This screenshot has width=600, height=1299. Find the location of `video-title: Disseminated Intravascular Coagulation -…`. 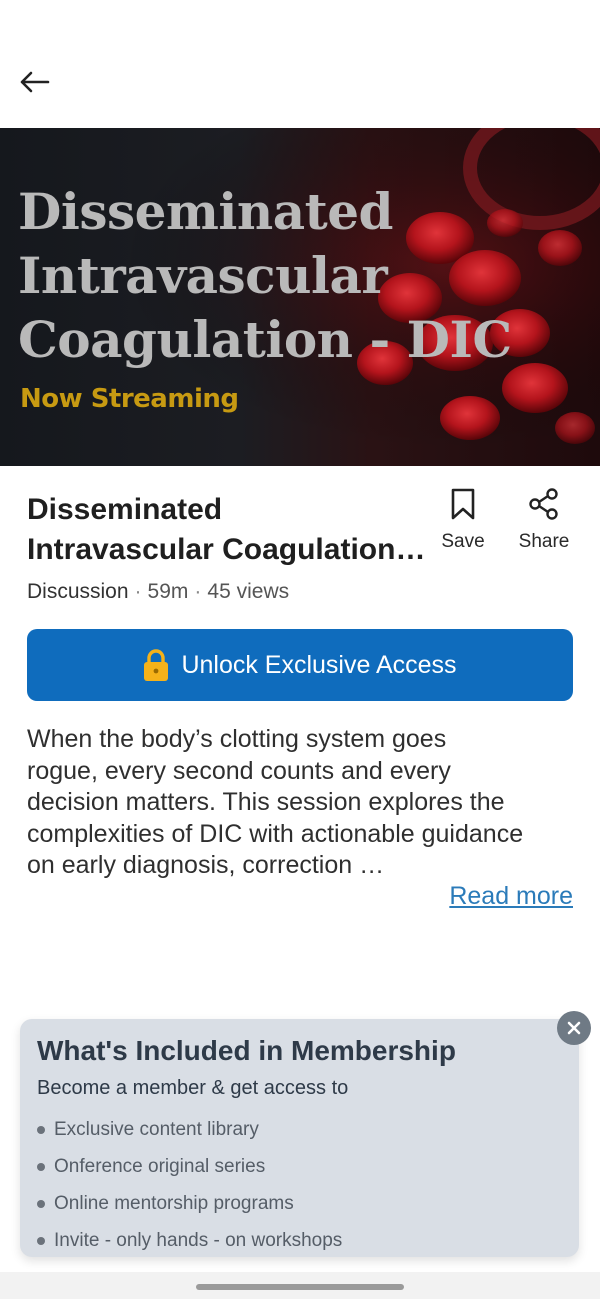

video-title: Disseminated Intravascular Coagulation -… is located at coordinates (227, 529).